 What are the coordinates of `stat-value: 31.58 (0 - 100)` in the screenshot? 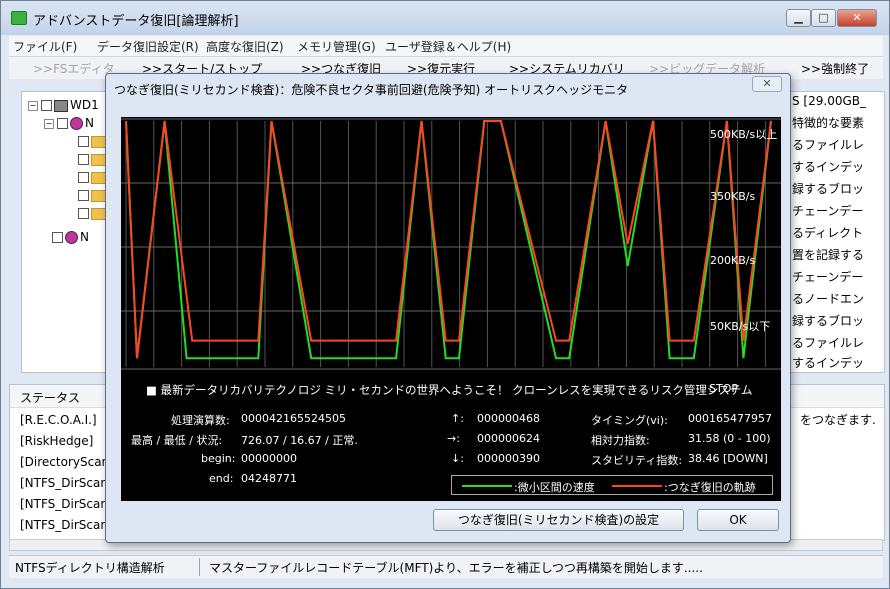 It's located at (729, 438).